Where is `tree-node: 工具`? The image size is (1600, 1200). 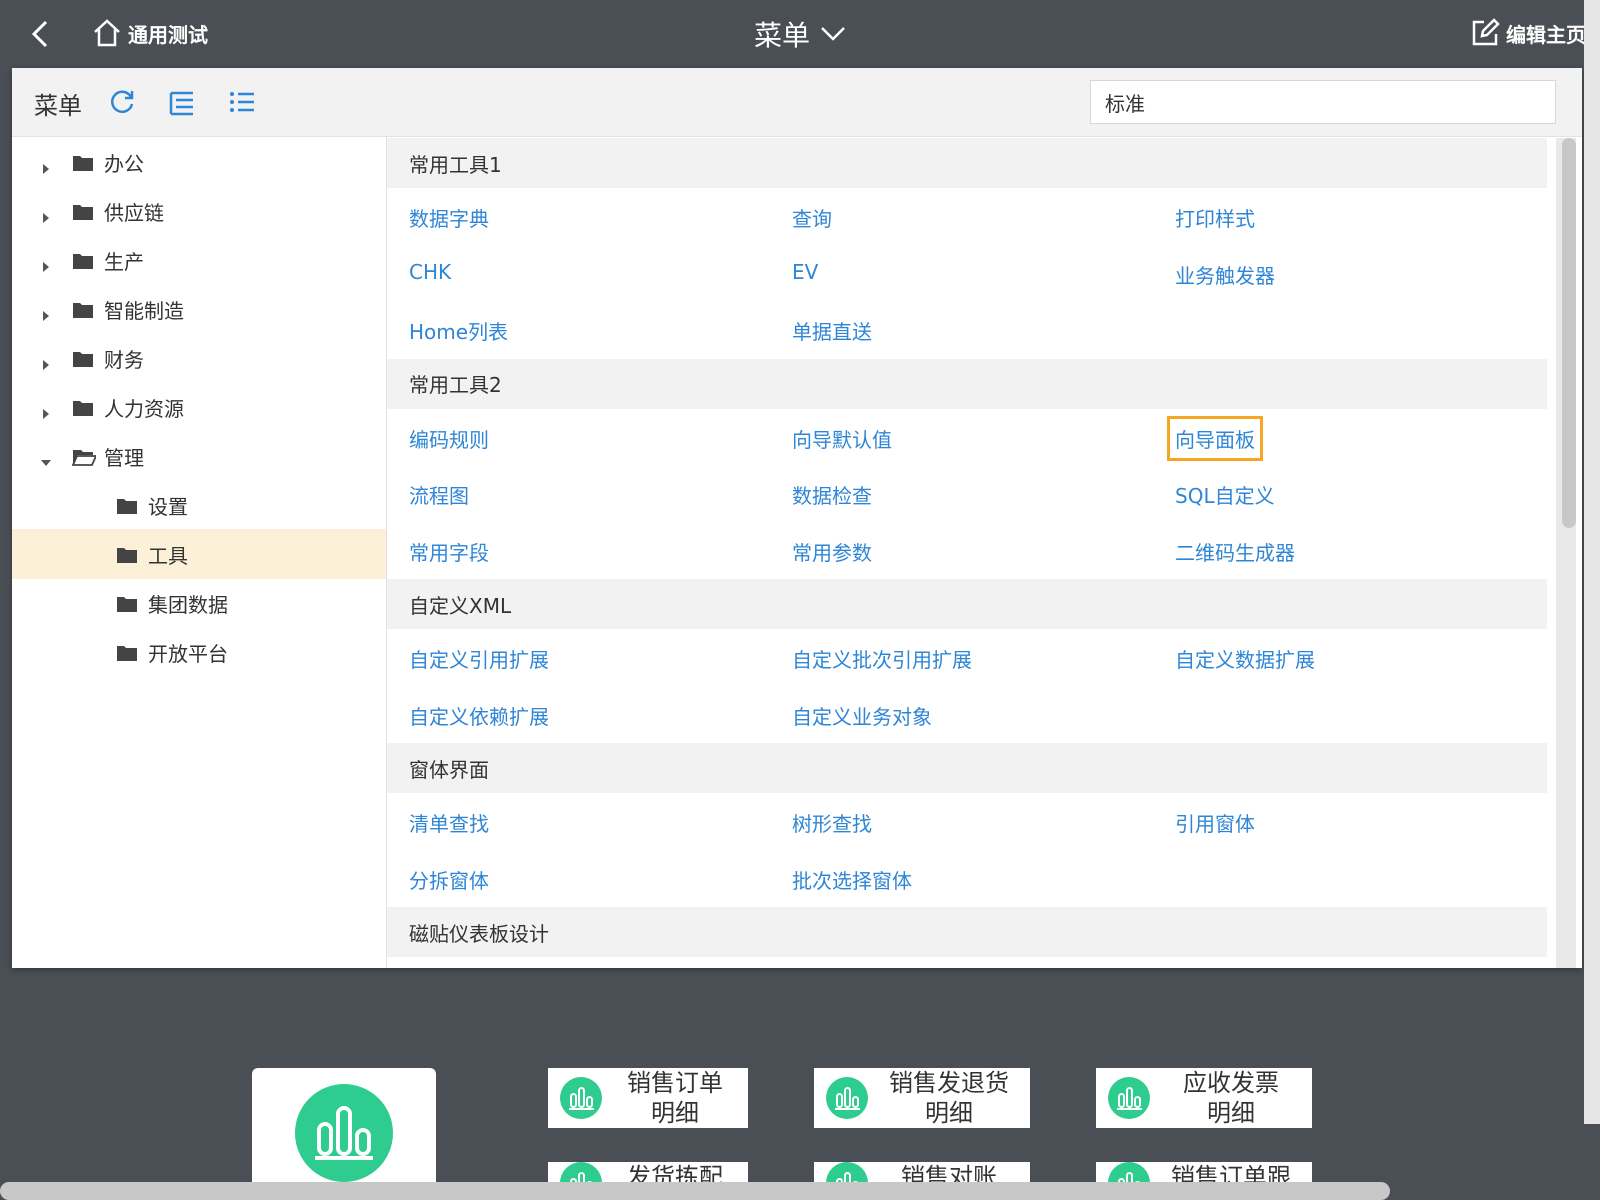 tree-node: 工具 is located at coordinates (199, 554).